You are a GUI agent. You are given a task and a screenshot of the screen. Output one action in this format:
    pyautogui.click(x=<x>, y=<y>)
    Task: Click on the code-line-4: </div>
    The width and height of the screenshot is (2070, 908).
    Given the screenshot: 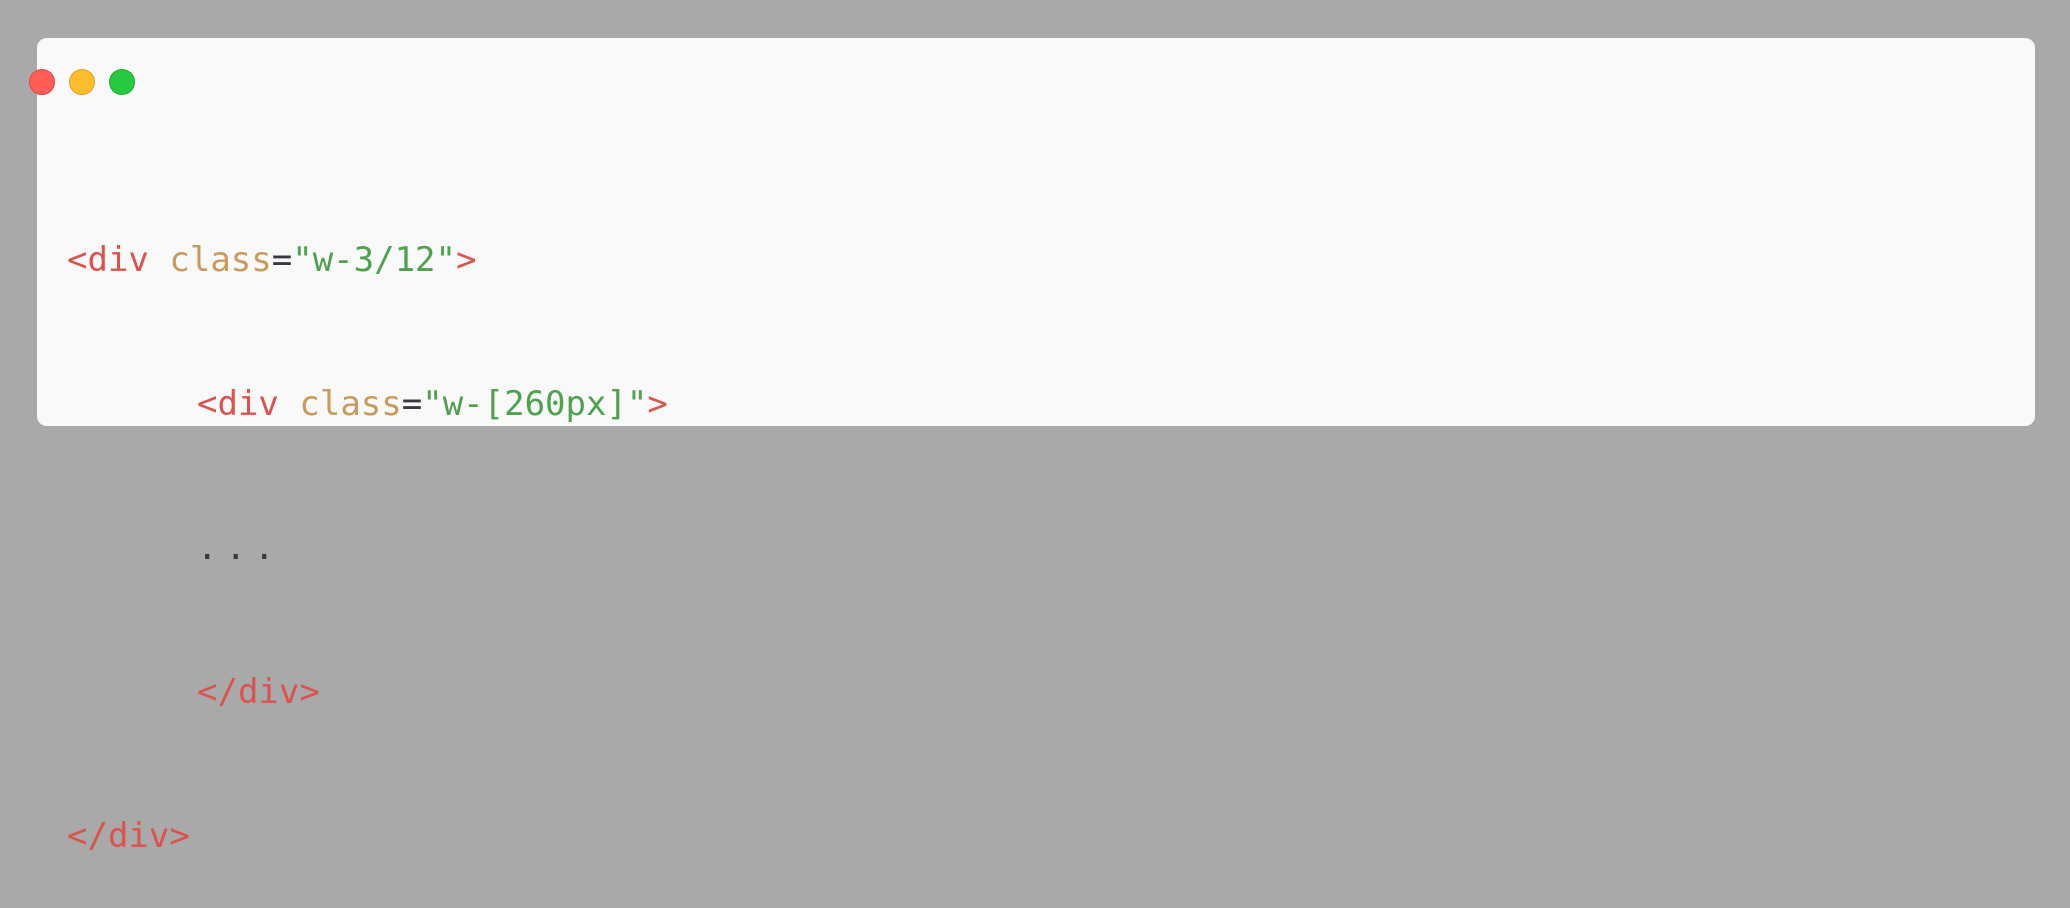 What is the action you would take?
    pyautogui.click(x=367, y=692)
    